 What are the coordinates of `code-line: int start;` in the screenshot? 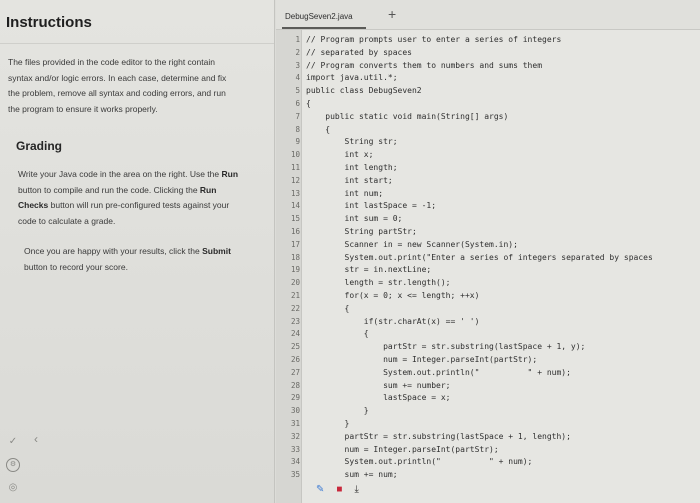 It's located at (349, 180).